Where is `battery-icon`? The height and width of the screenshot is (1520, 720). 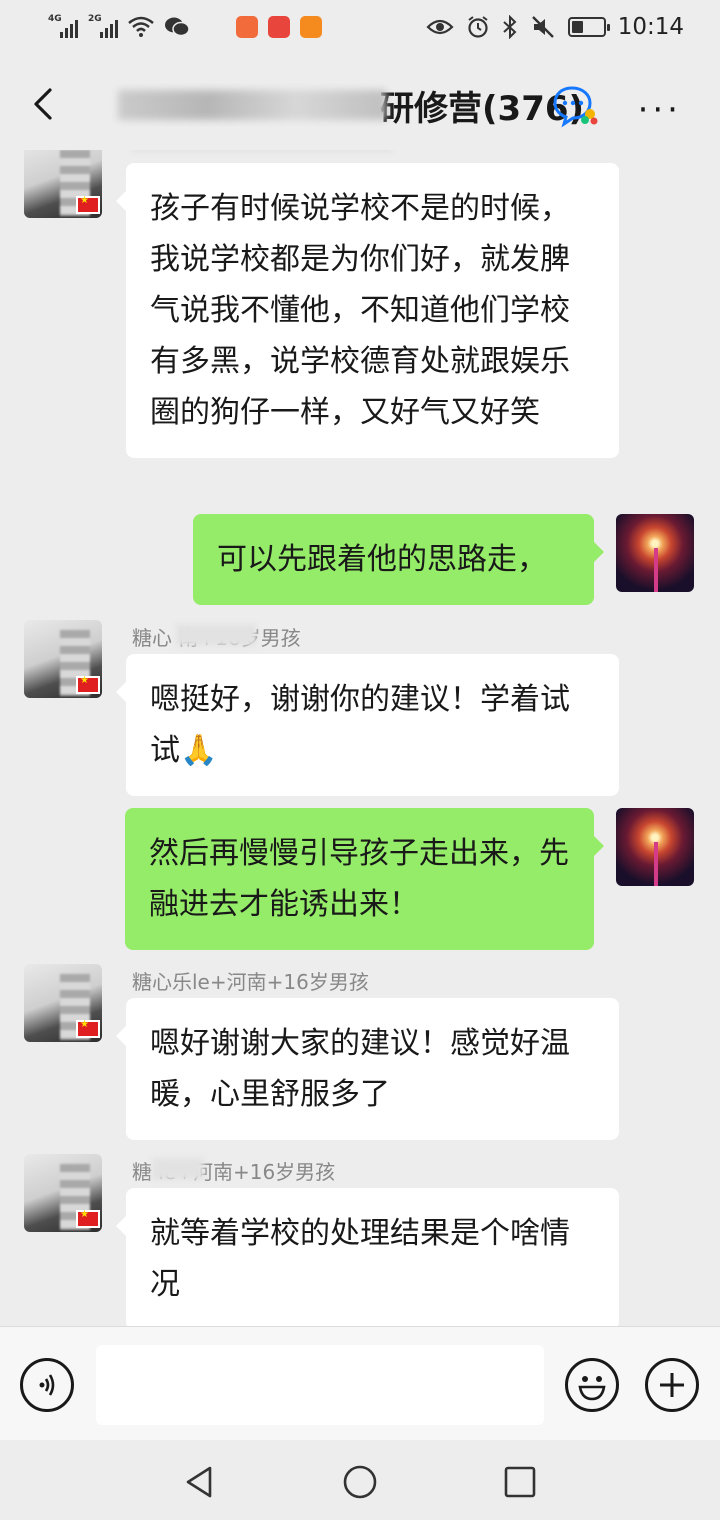
battery-icon is located at coordinates (588, 27).